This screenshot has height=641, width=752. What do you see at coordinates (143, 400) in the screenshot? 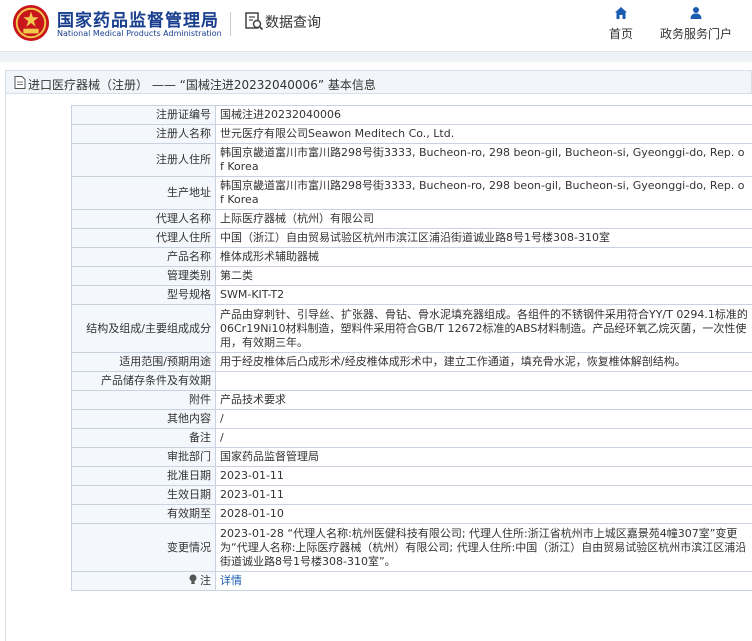
I see `field-label: 附件` at bounding box center [143, 400].